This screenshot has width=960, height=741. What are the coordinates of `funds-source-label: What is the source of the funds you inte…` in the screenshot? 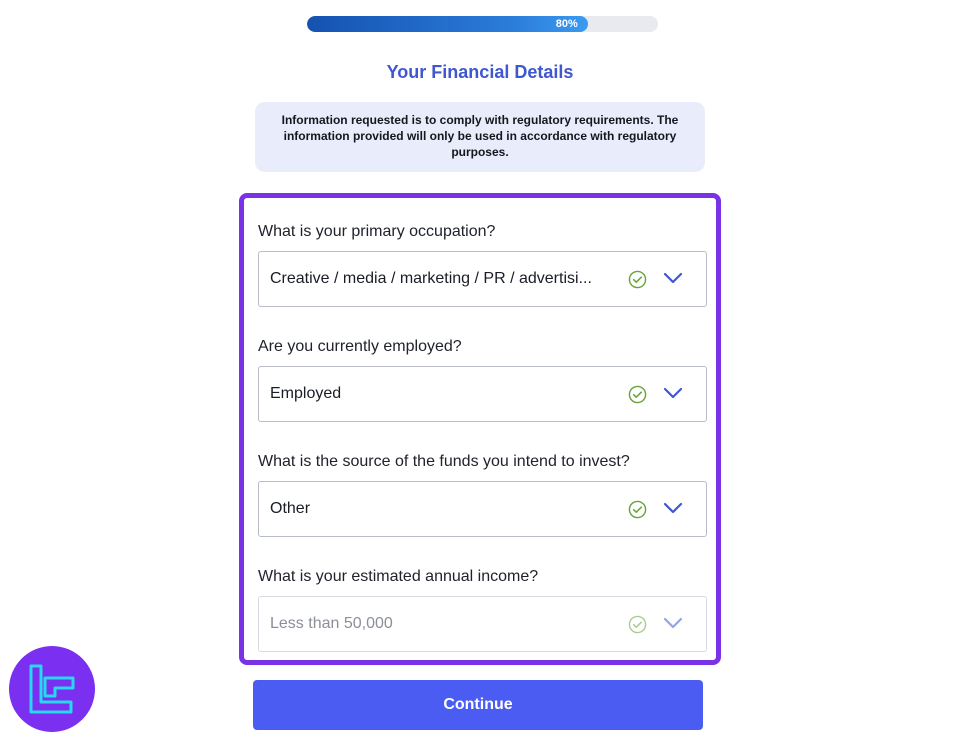 It's located at (444, 461).